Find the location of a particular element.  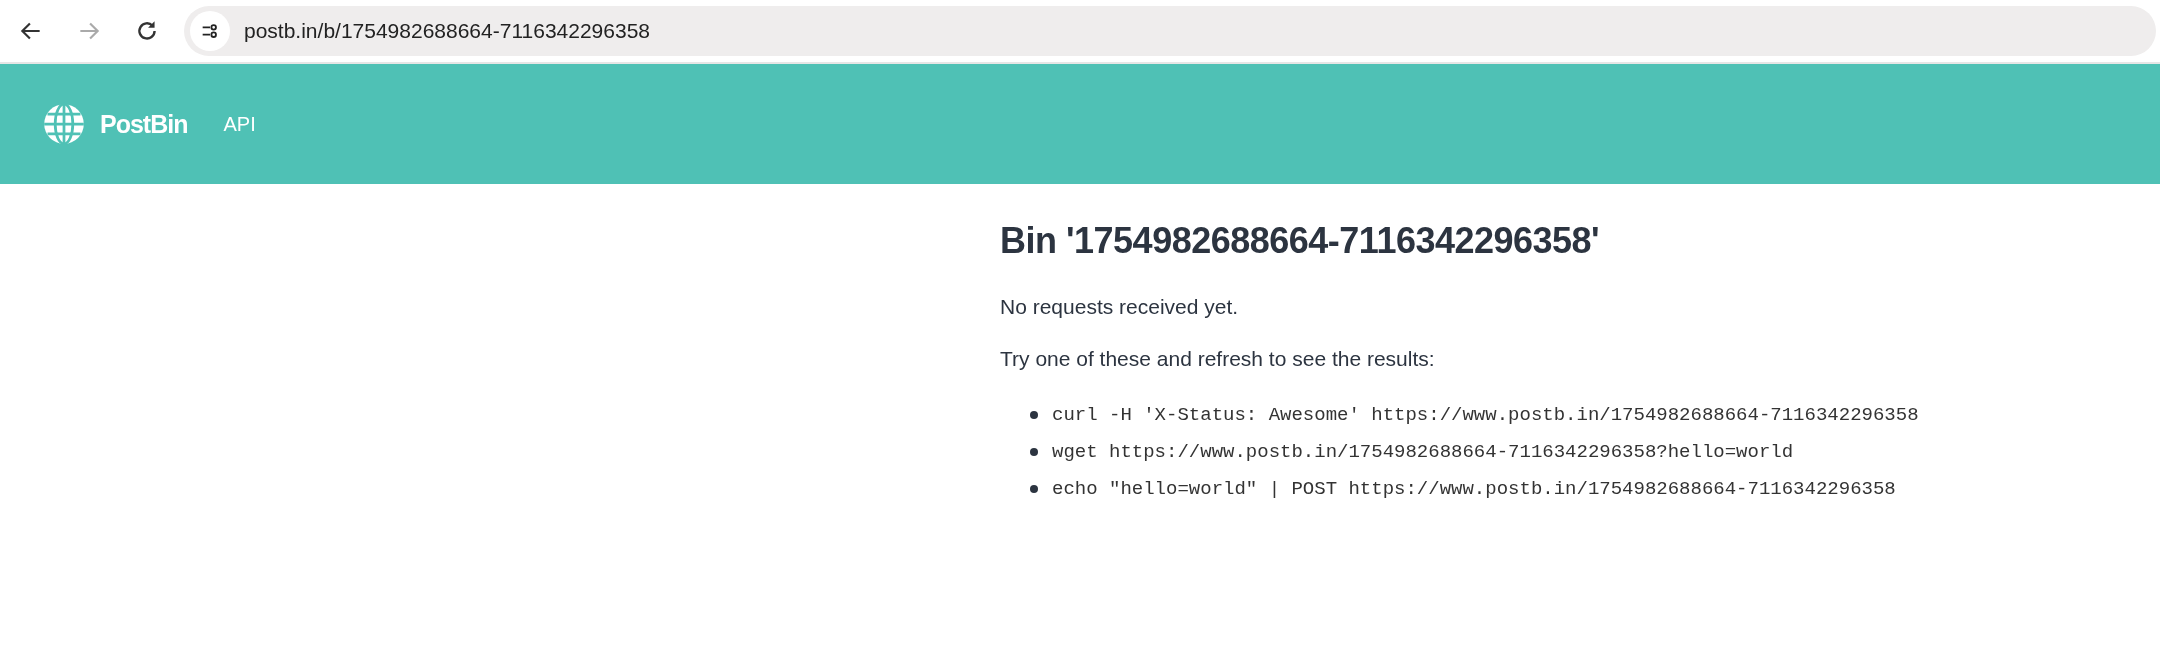

site-settings-icon is located at coordinates (210, 31).